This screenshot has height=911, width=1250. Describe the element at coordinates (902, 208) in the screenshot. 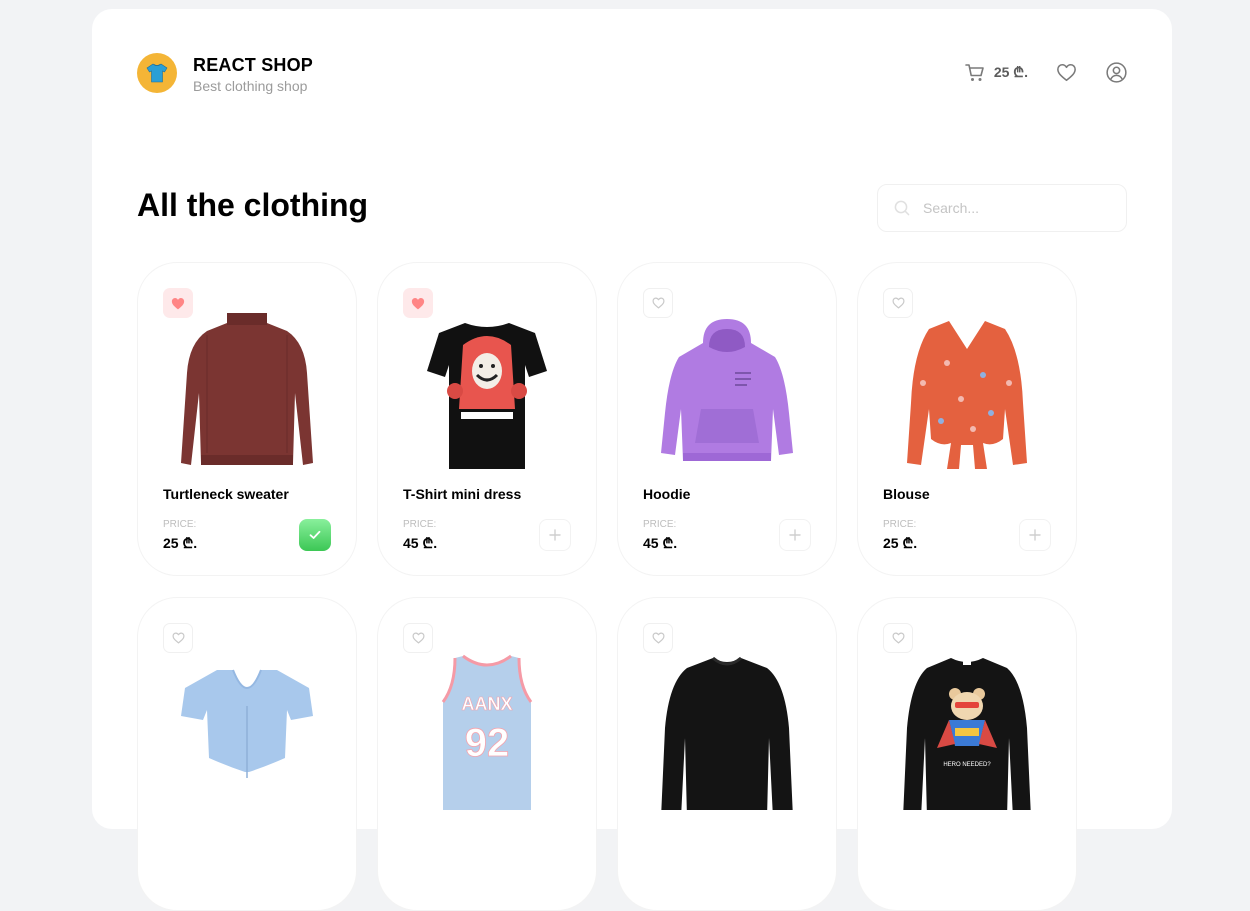

I see `search-icon` at that location.